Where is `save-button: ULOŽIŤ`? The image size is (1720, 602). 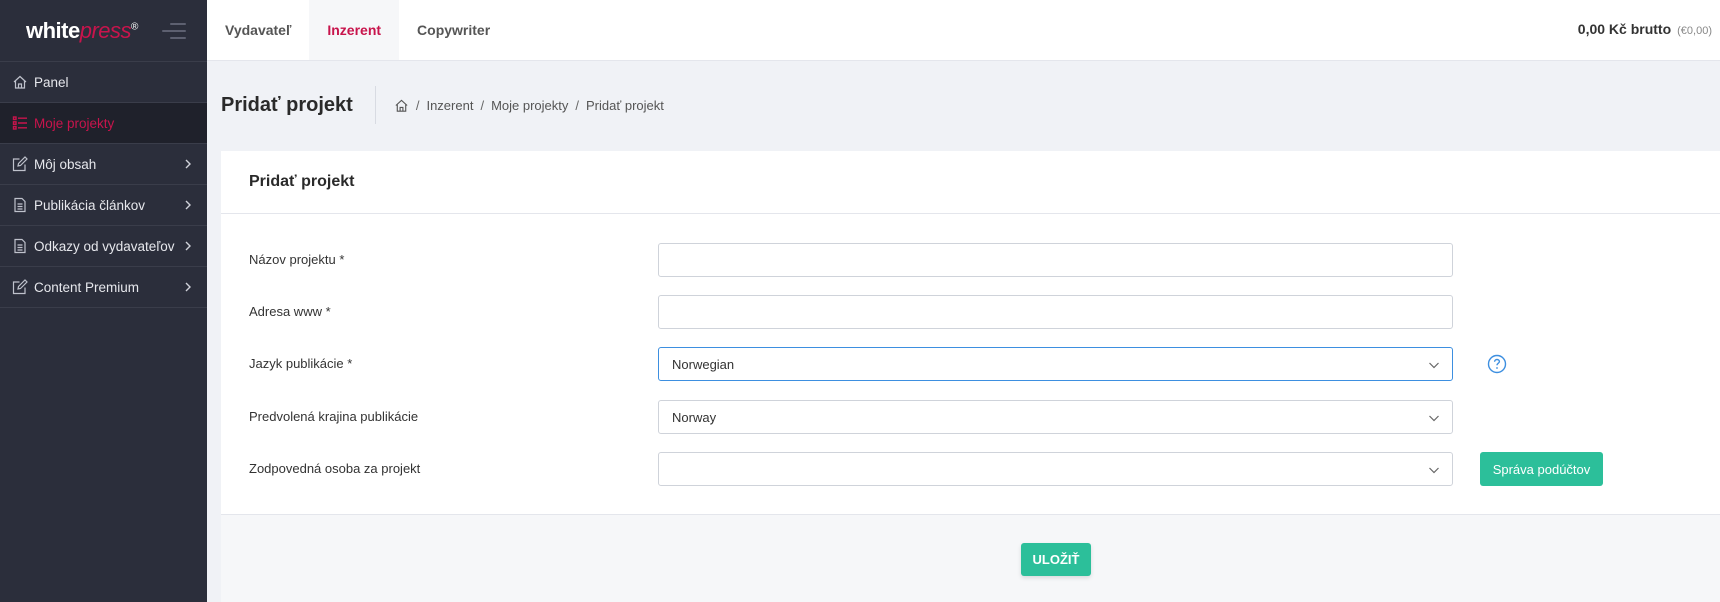 save-button: ULOŽIŤ is located at coordinates (1056, 559).